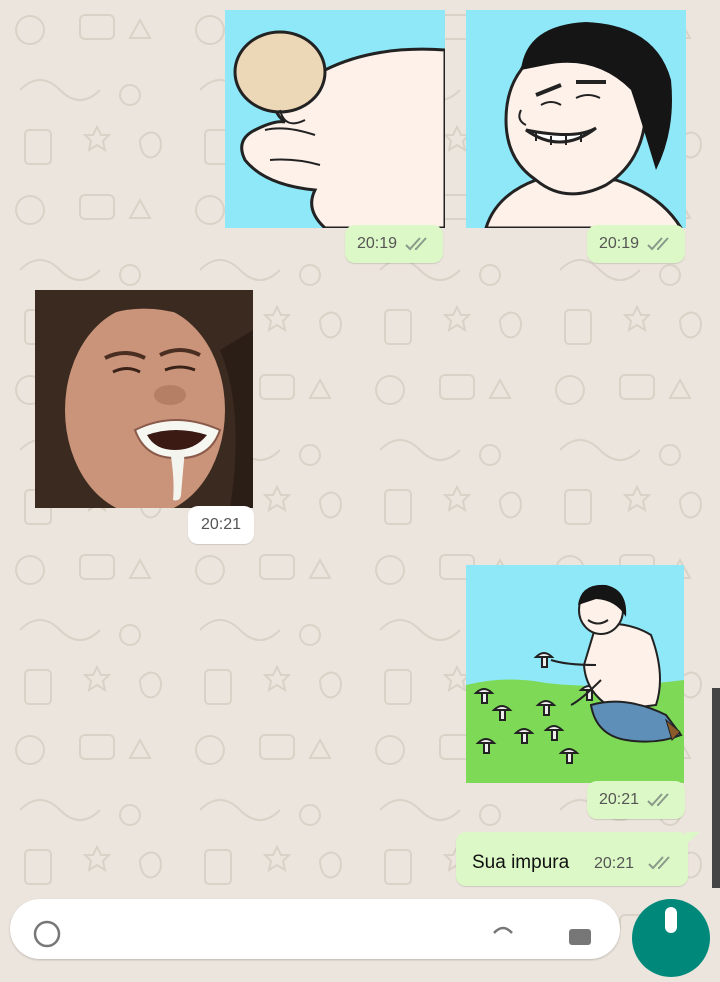  Describe the element at coordinates (576, 119) in the screenshot. I see `rage-comic-grin-face-sticker` at that location.